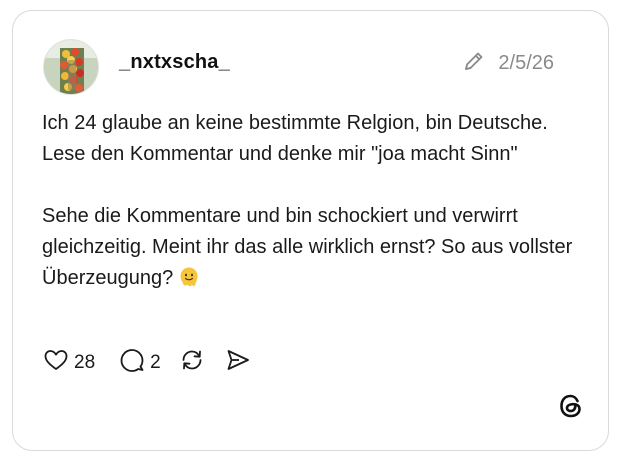 This screenshot has width=620, height=461. What do you see at coordinates (189, 282) in the screenshot?
I see `melting-face-emoji` at bounding box center [189, 282].